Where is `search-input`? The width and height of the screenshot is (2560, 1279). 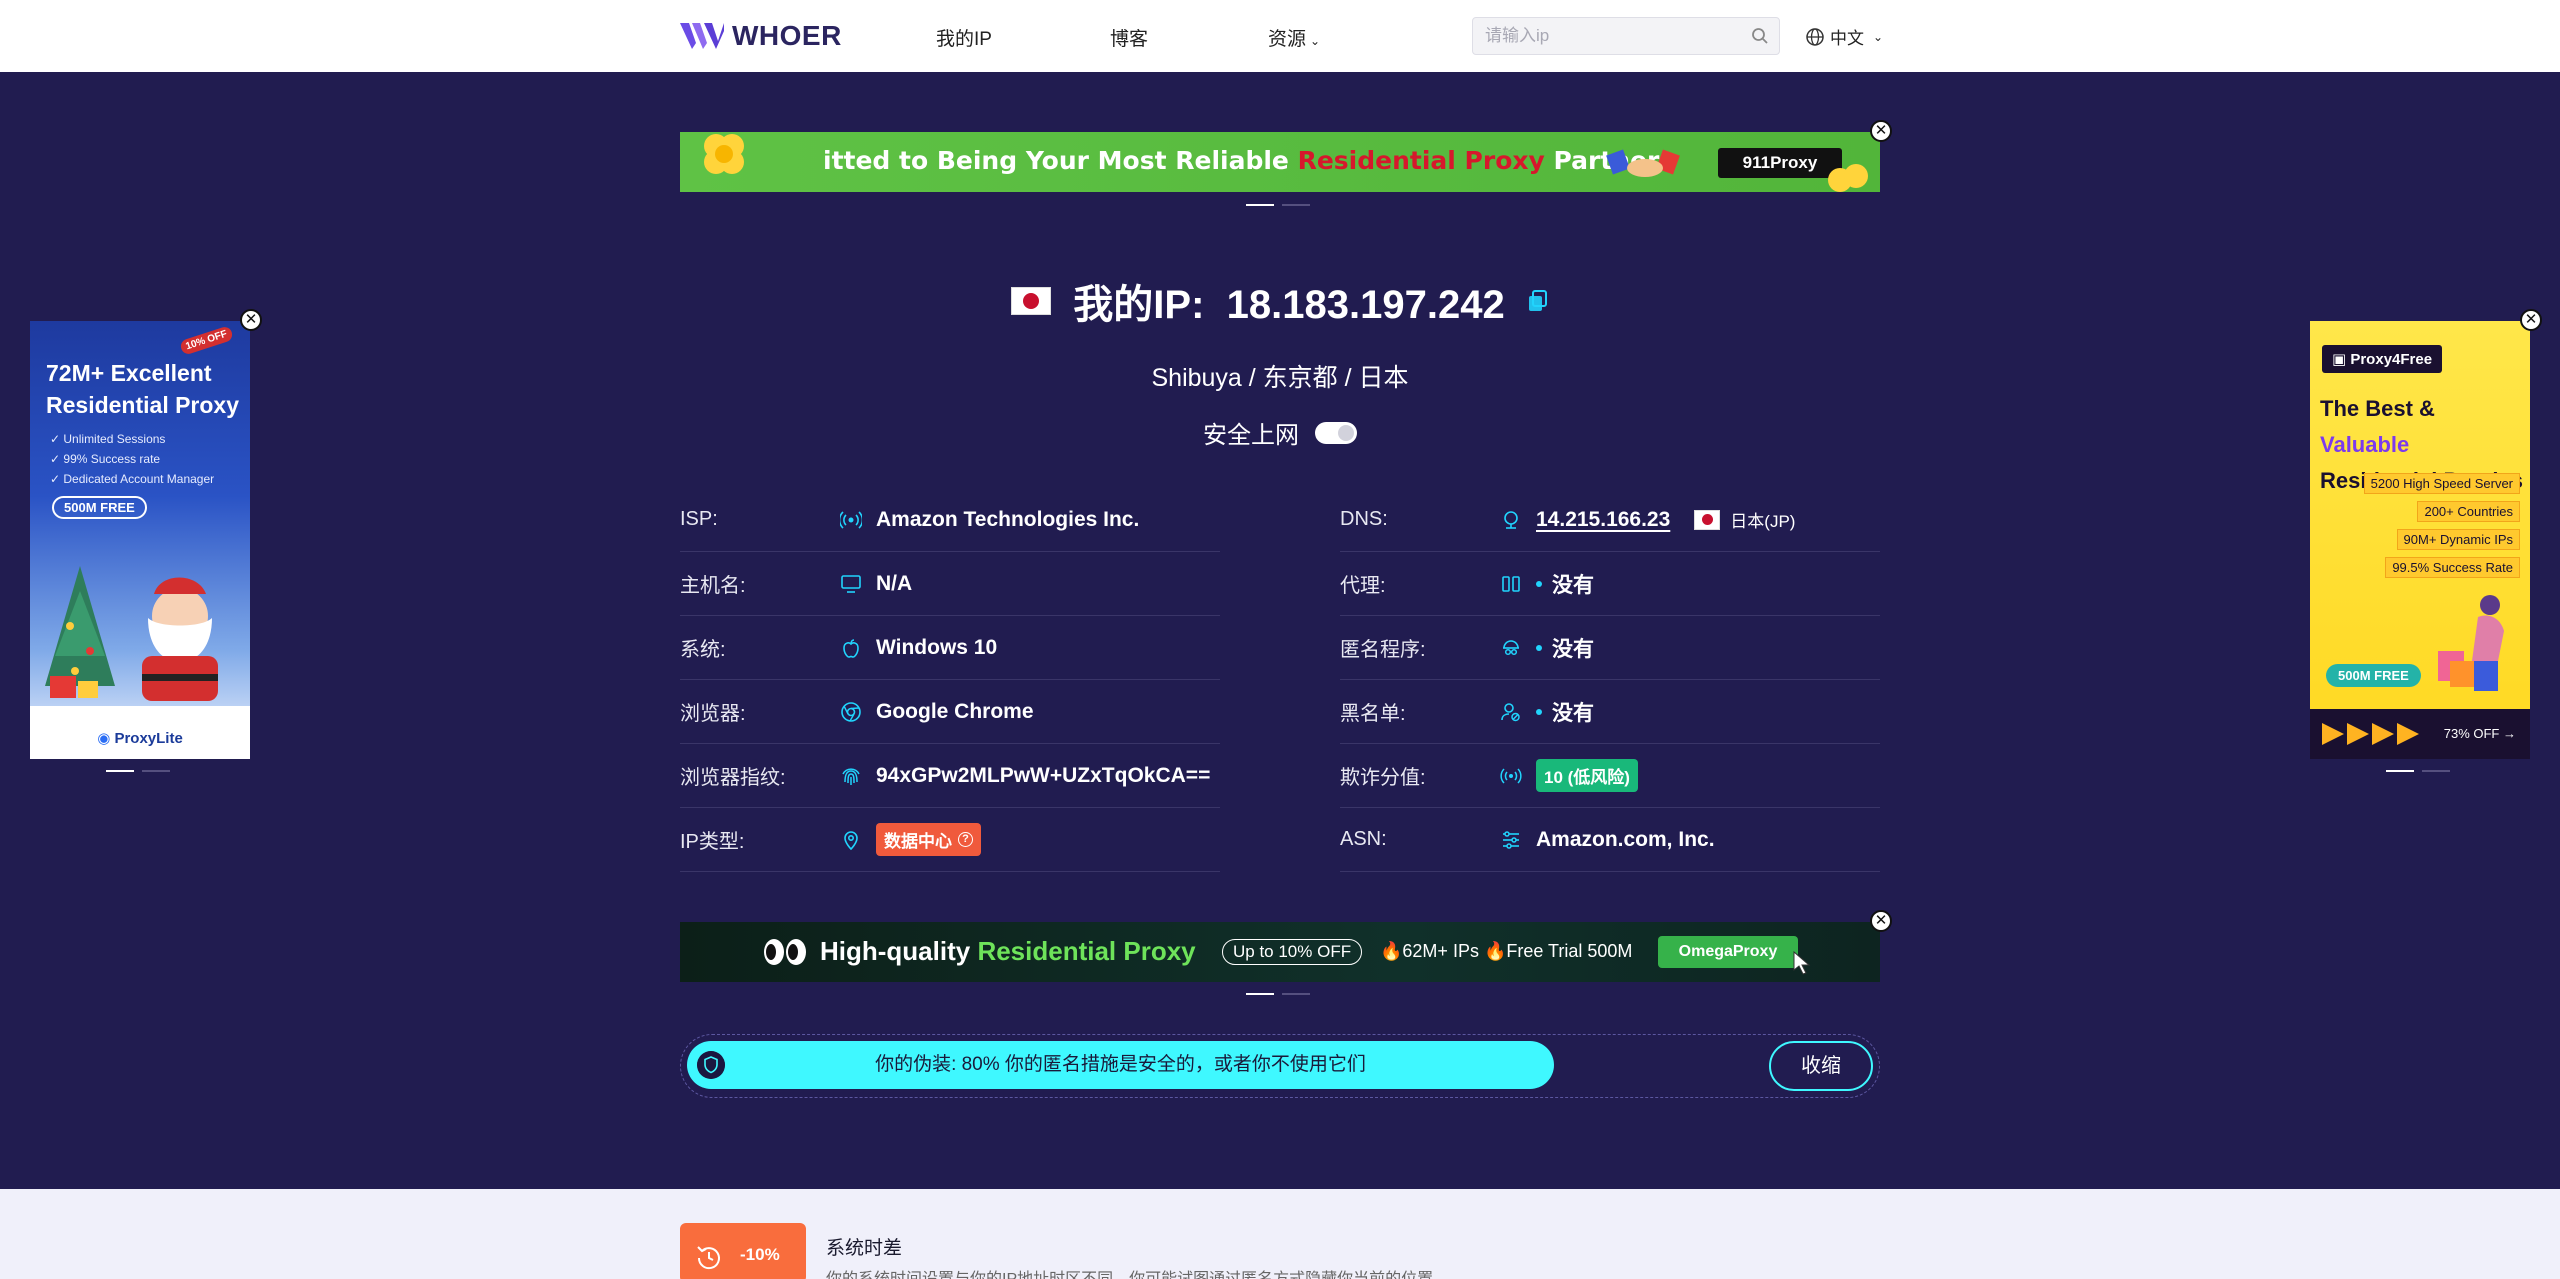 search-input is located at coordinates (1603, 36).